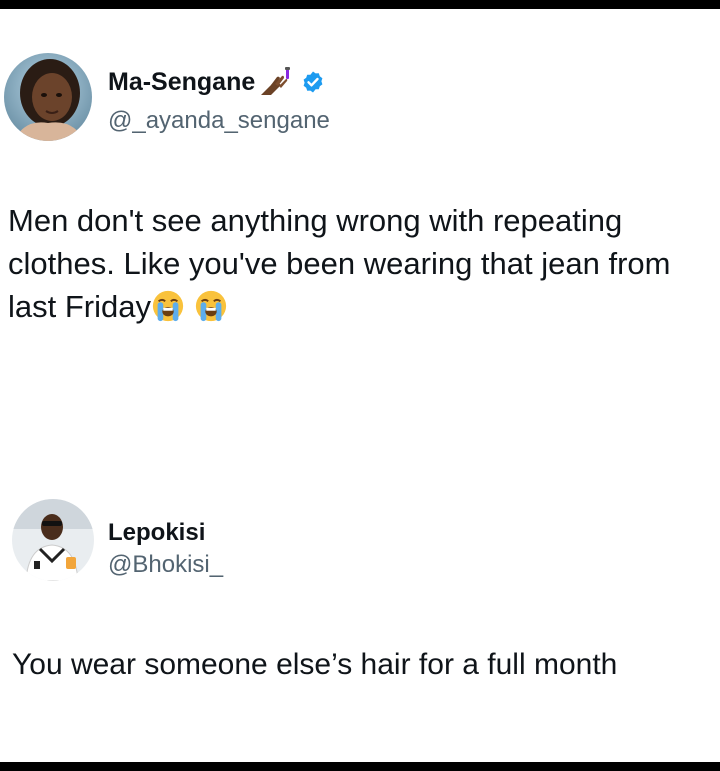 This screenshot has height=771, width=720. I want to click on author-name-row: Lepokisi, so click(156, 533).